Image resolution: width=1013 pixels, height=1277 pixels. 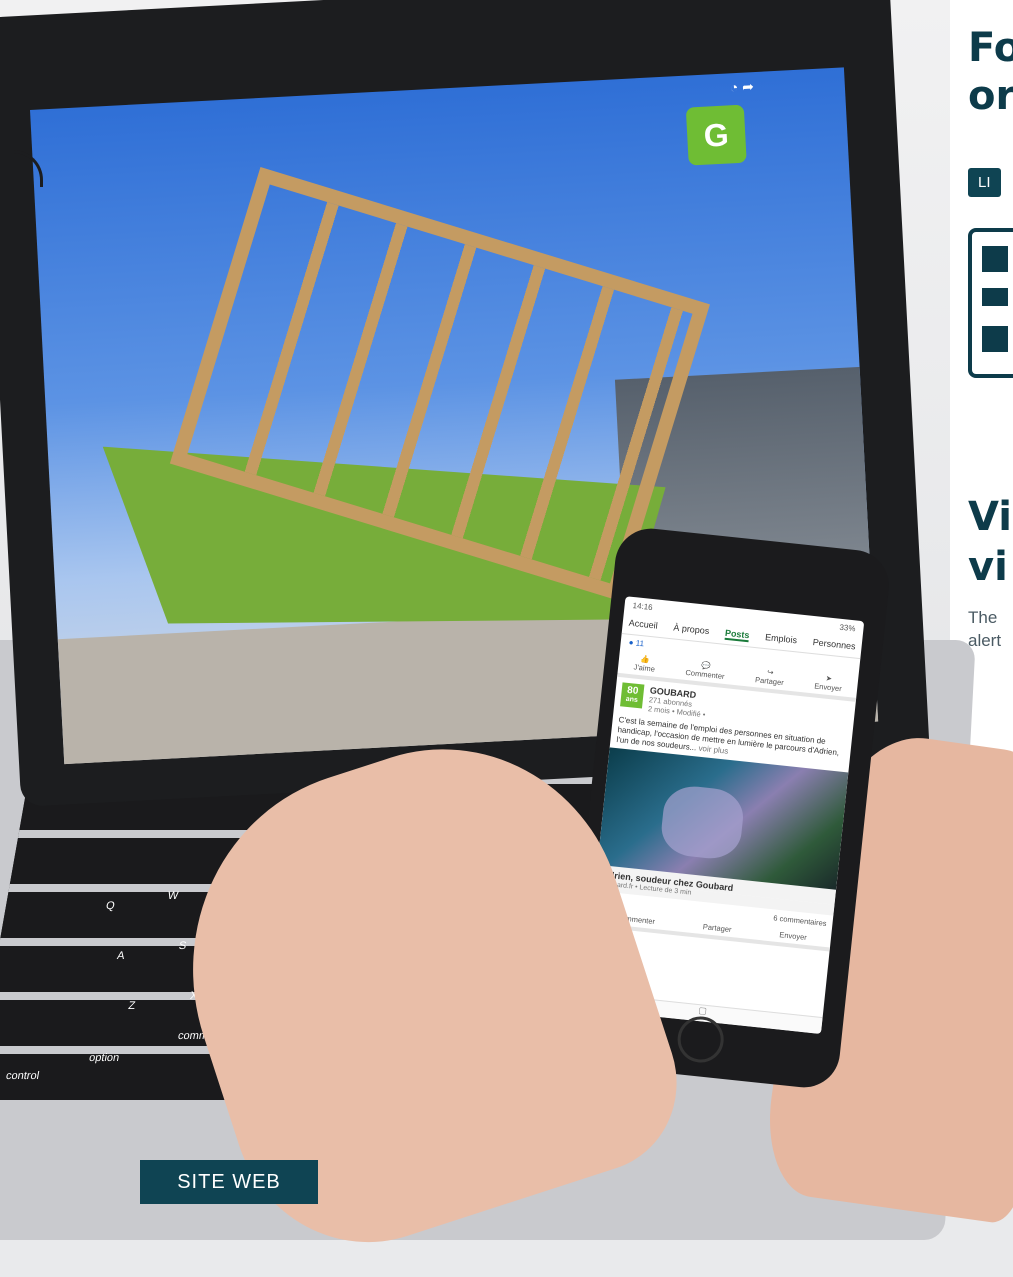 I want to click on send-button: ➤ Envoyer, so click(x=828, y=683).